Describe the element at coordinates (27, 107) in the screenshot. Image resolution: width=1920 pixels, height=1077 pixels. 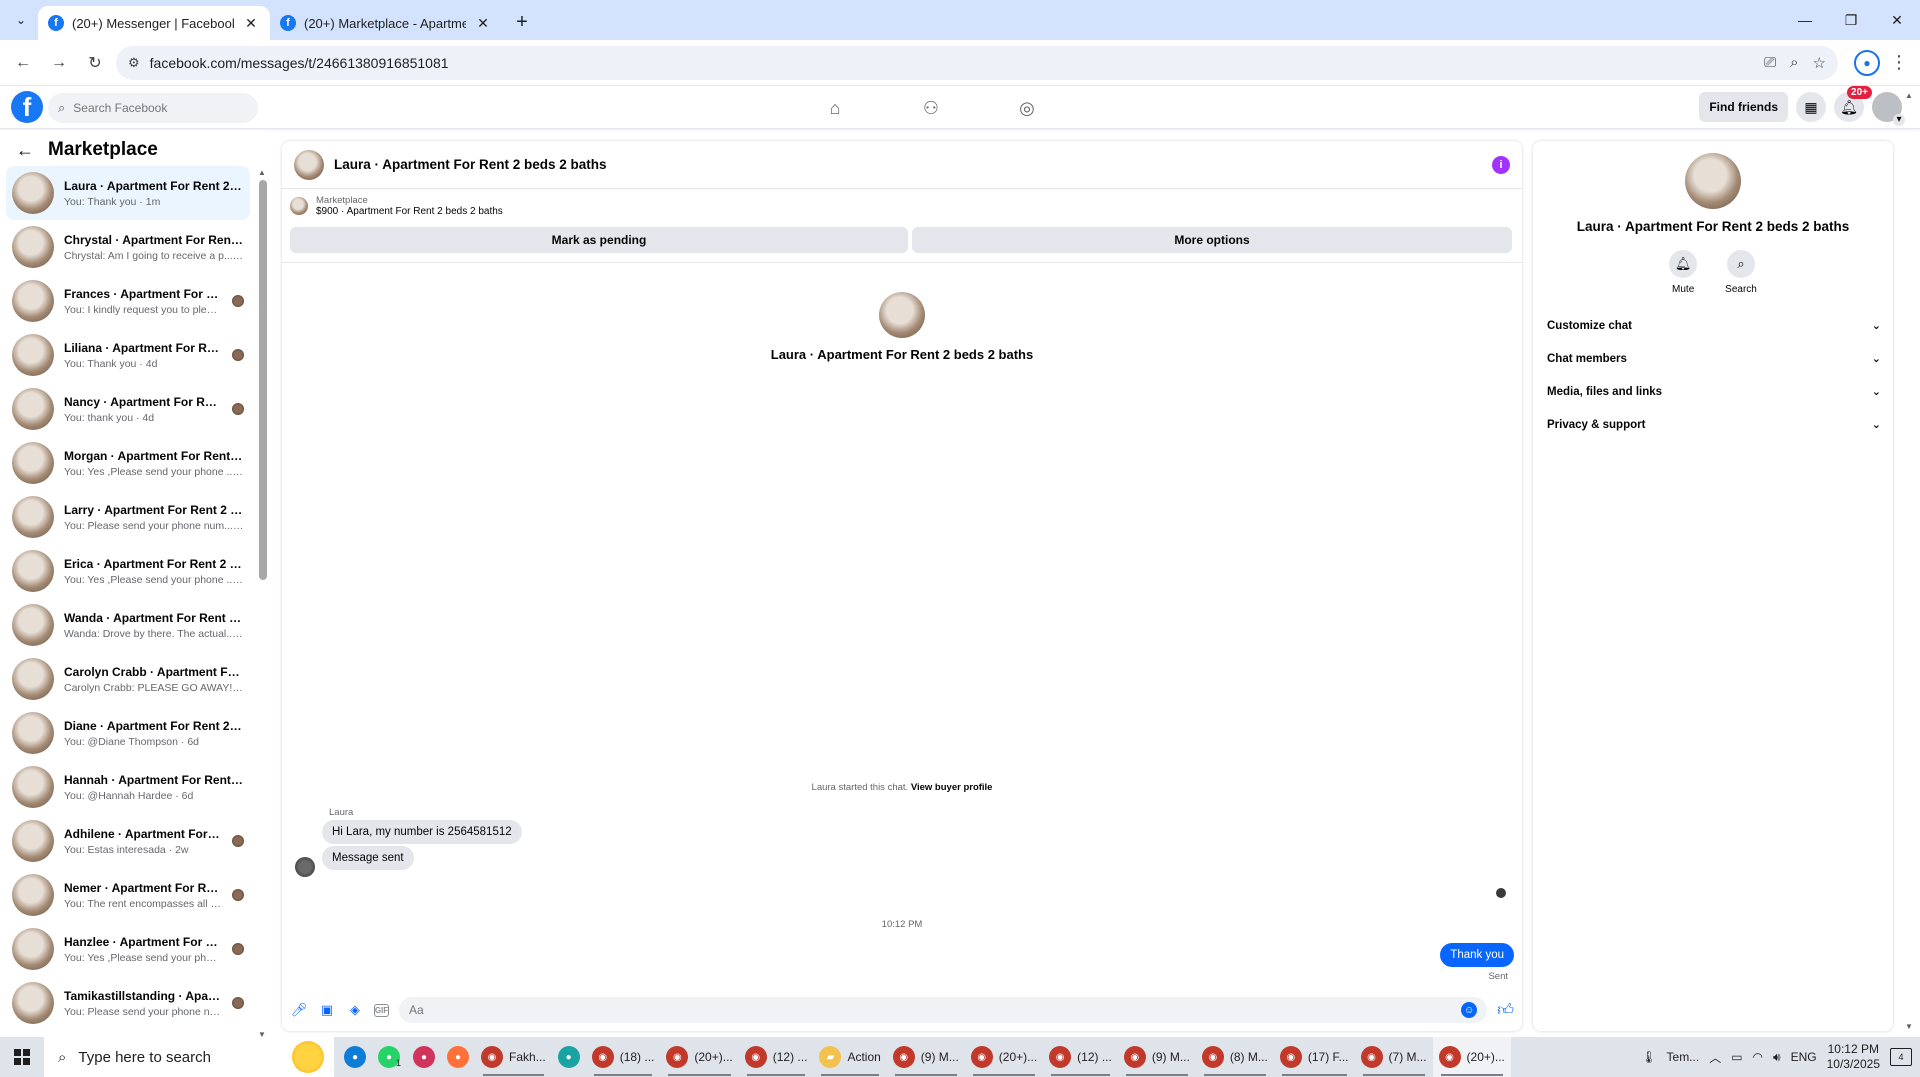
I see `facebook-logo-icon: f` at that location.